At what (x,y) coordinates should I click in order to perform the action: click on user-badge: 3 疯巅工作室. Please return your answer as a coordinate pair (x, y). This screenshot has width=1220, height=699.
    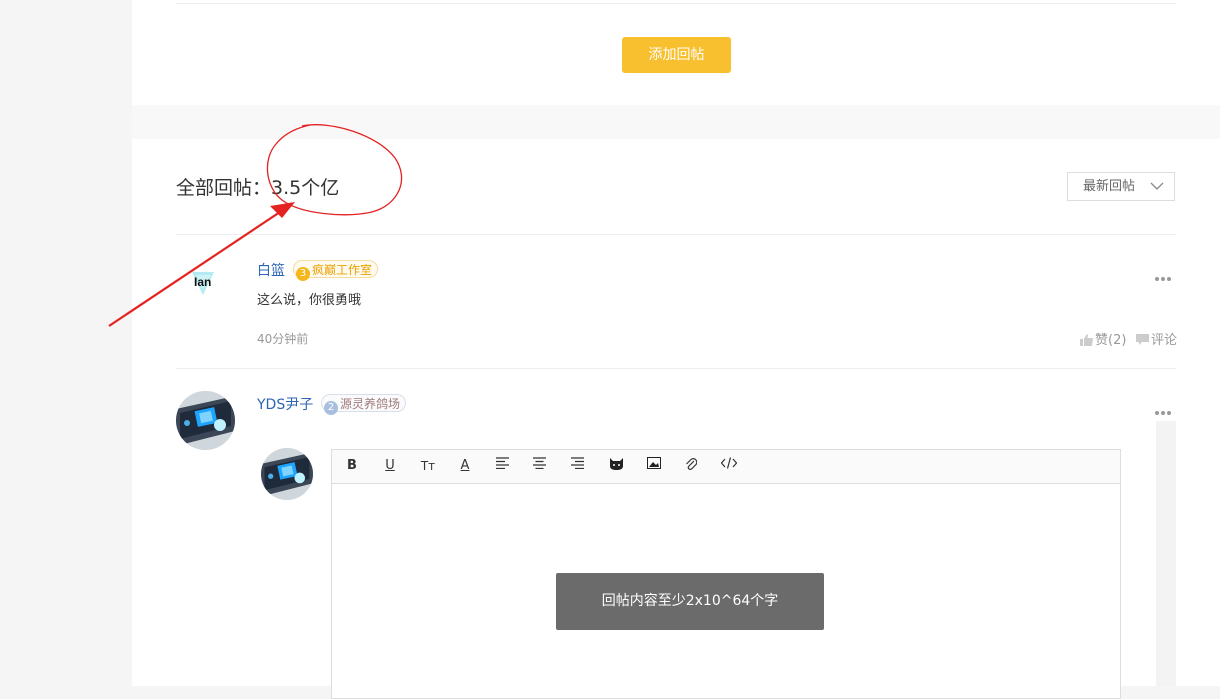
    Looking at the image, I should click on (336, 270).